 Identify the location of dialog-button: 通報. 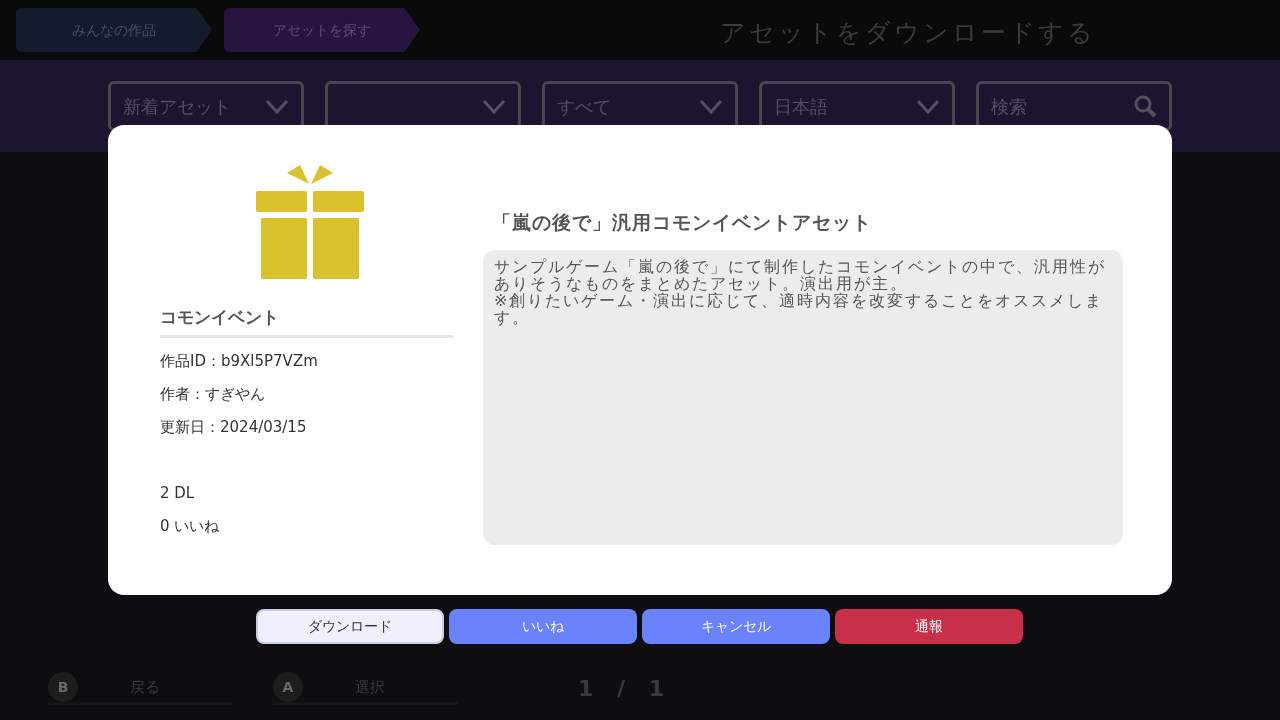
(929, 626).